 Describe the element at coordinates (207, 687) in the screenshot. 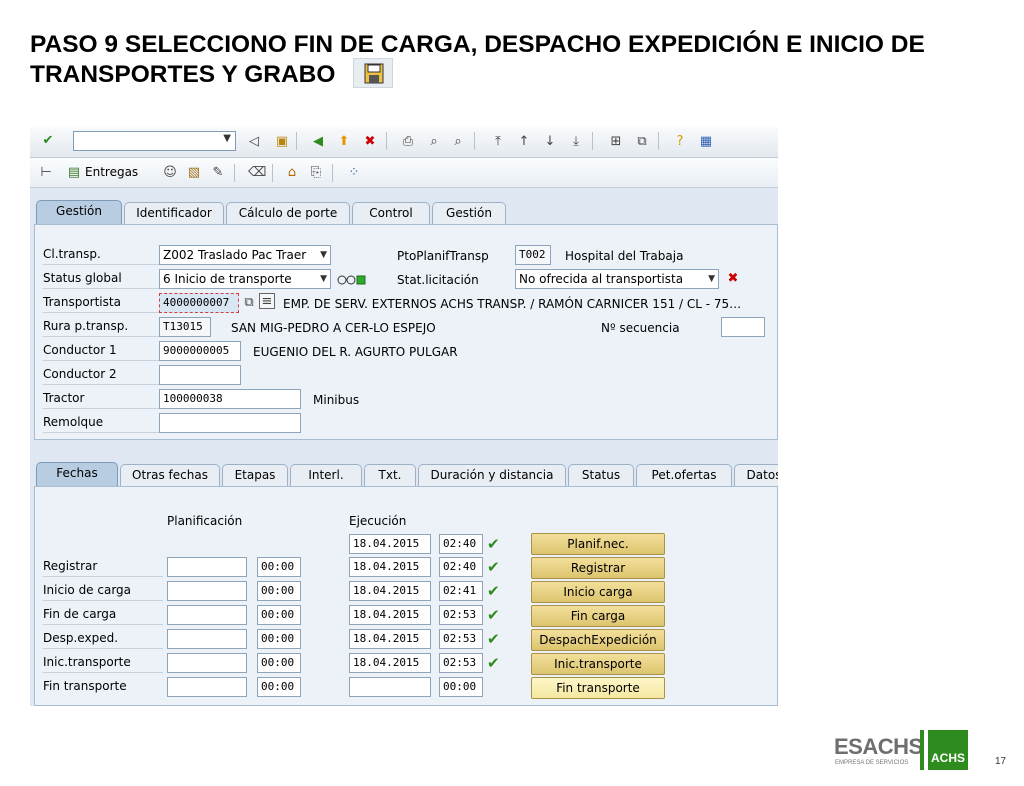

I see `fin-transporte-plan-date` at that location.